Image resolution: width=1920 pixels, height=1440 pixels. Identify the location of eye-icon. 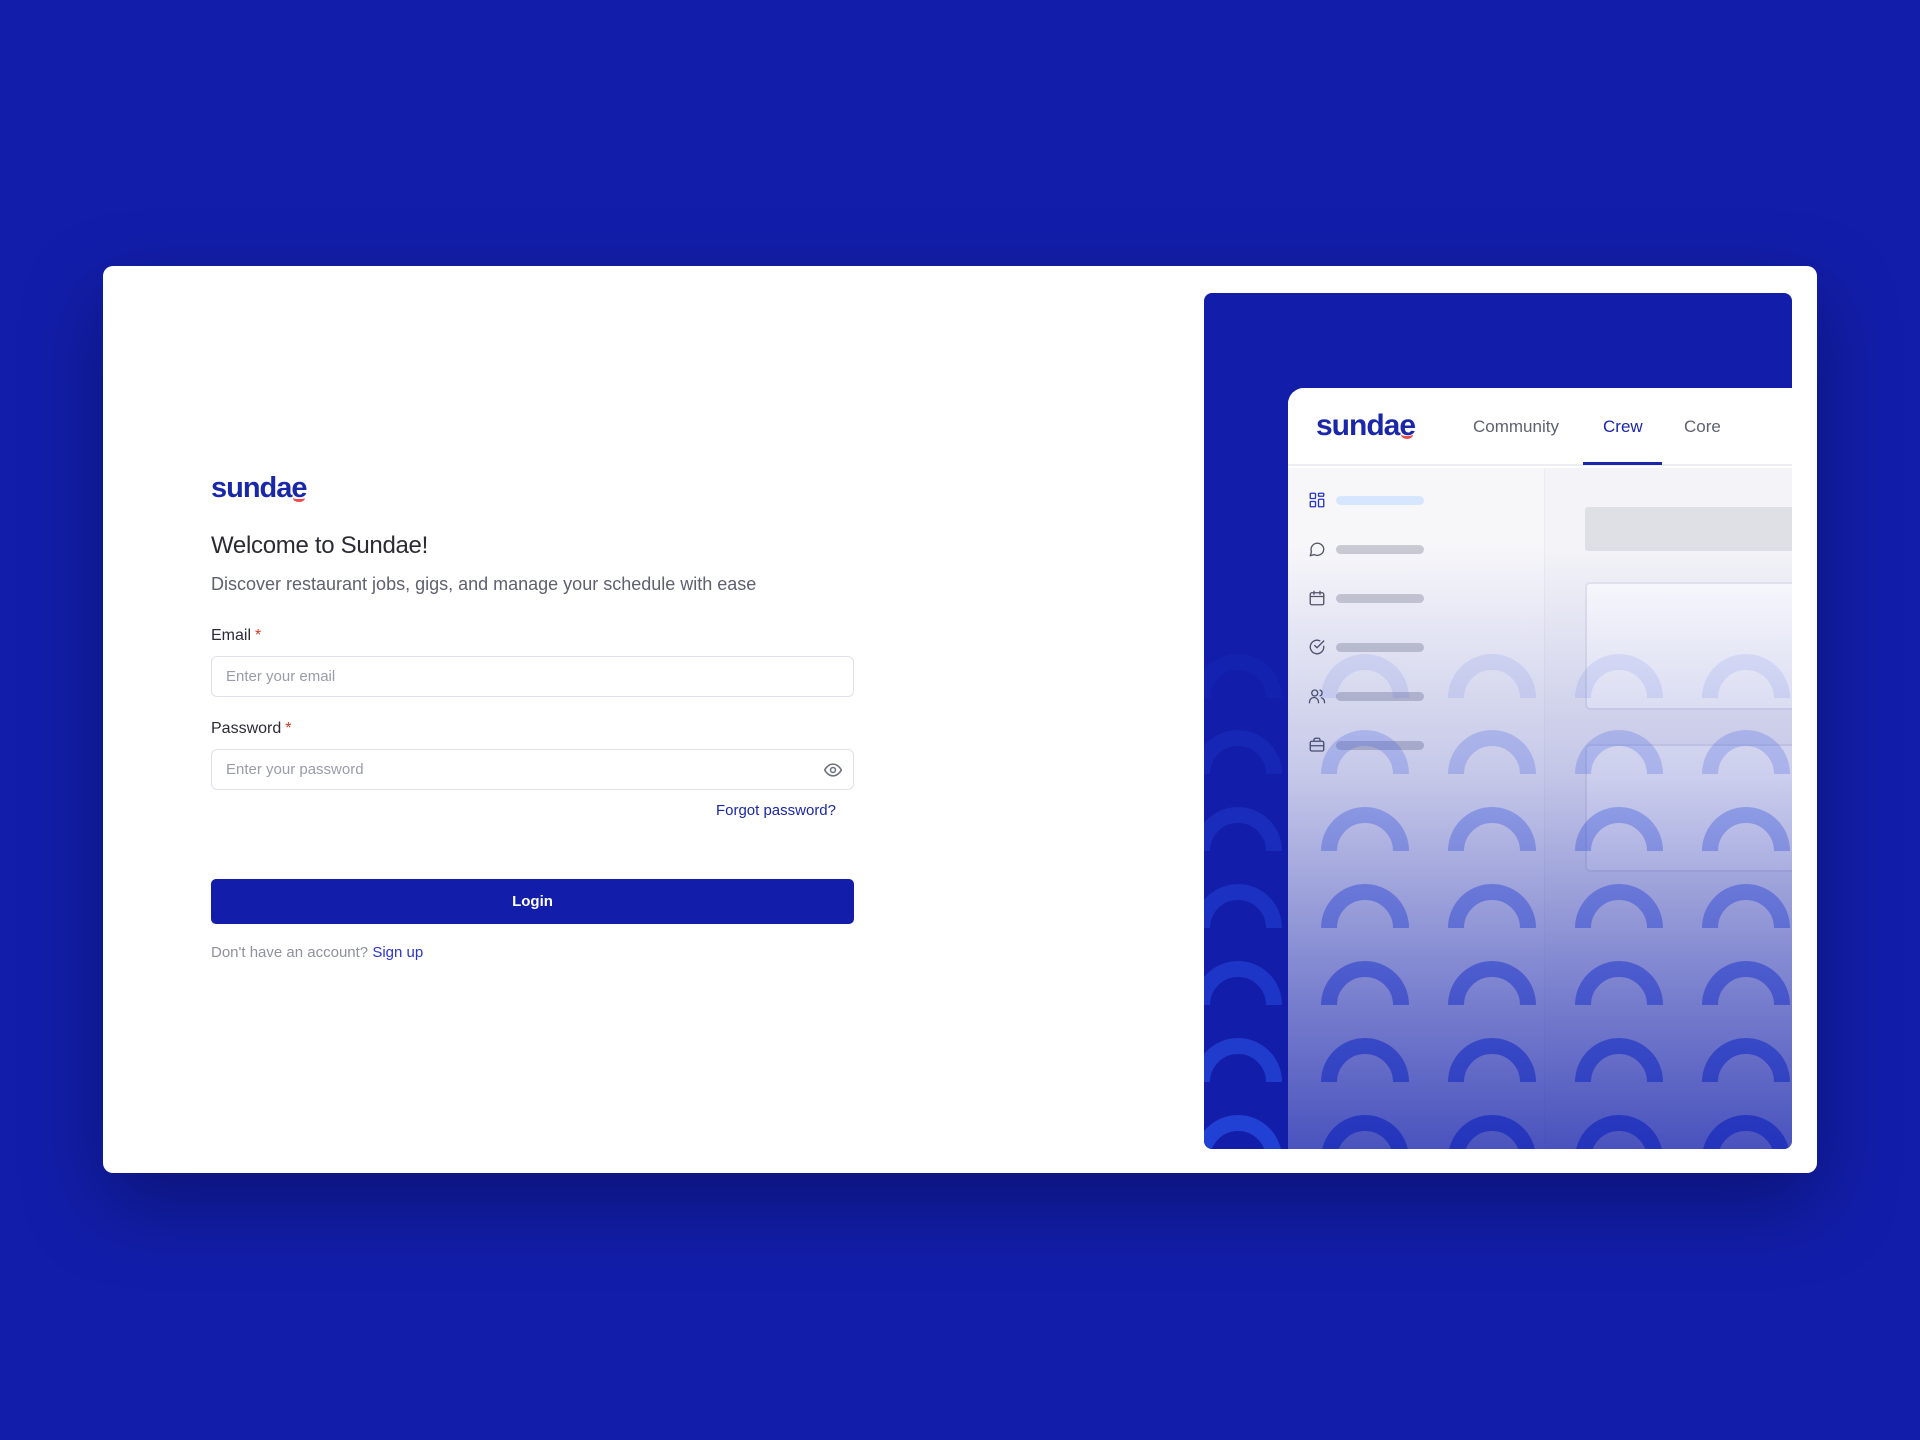
(833, 770).